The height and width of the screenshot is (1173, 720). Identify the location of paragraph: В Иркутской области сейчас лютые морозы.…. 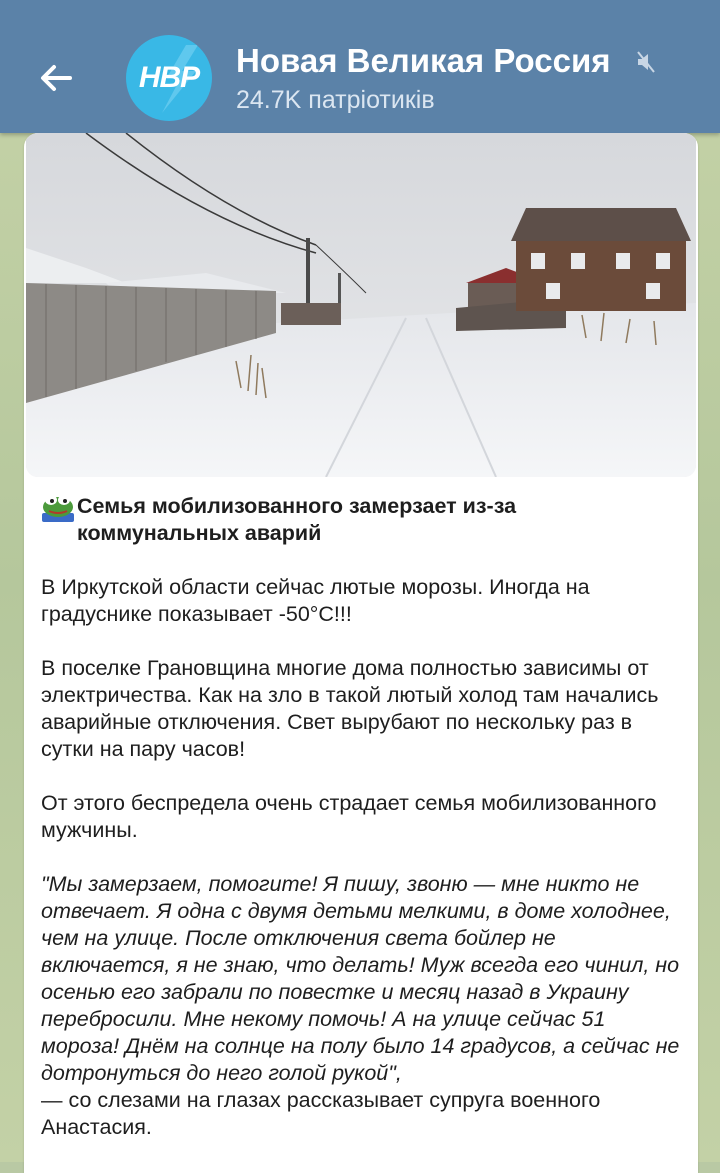
(315, 600).